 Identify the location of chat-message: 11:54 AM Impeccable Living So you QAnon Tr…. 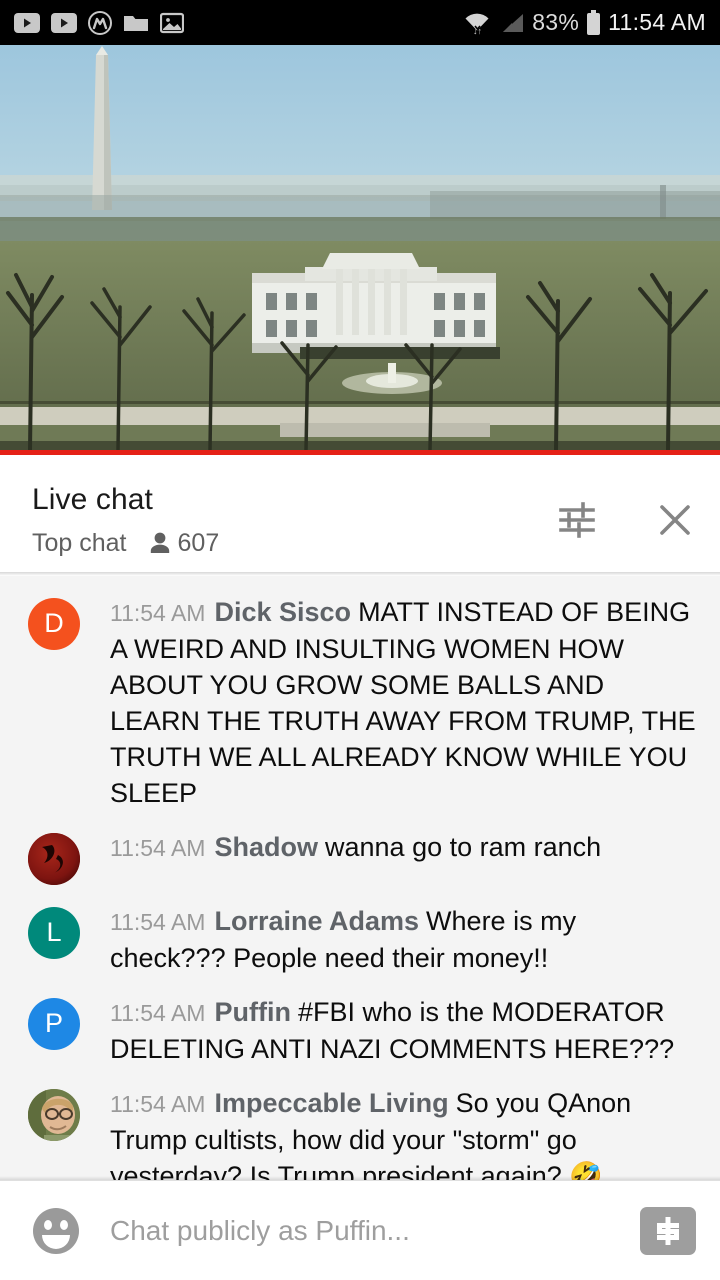
(360, 1128).